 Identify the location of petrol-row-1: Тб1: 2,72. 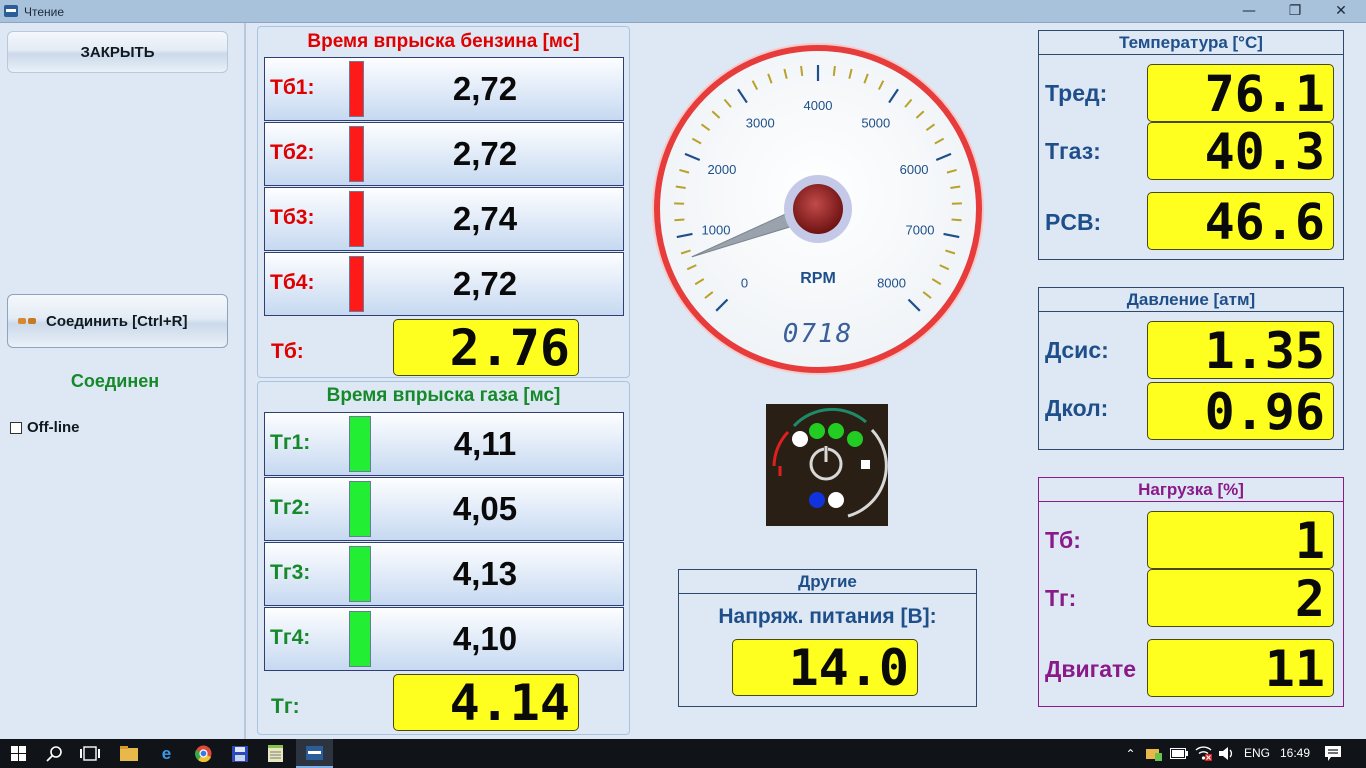
(444, 89).